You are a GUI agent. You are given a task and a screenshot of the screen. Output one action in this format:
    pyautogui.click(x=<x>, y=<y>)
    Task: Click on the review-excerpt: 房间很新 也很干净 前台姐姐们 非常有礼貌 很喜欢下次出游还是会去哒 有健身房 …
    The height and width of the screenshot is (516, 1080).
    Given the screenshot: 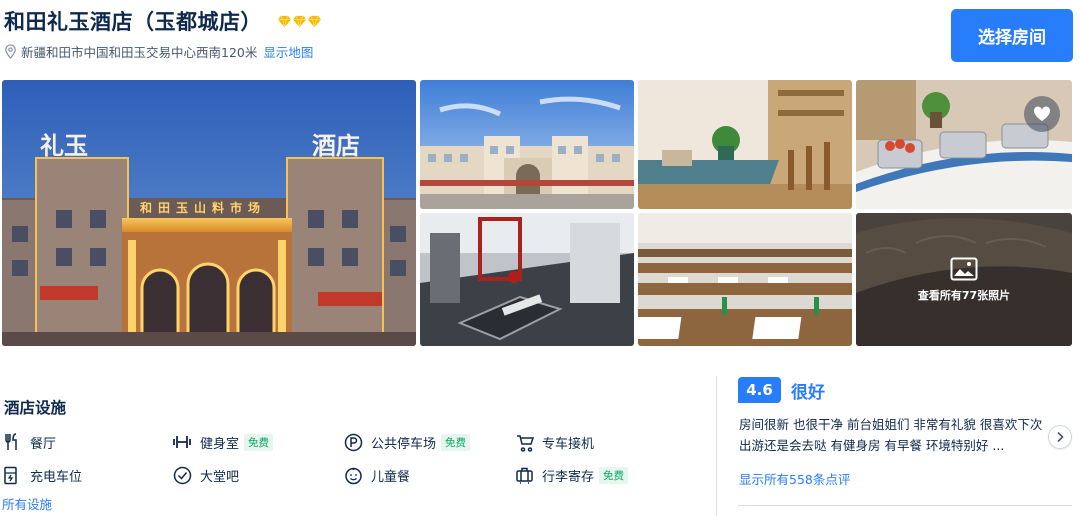 What is the action you would take?
    pyautogui.click(x=891, y=435)
    